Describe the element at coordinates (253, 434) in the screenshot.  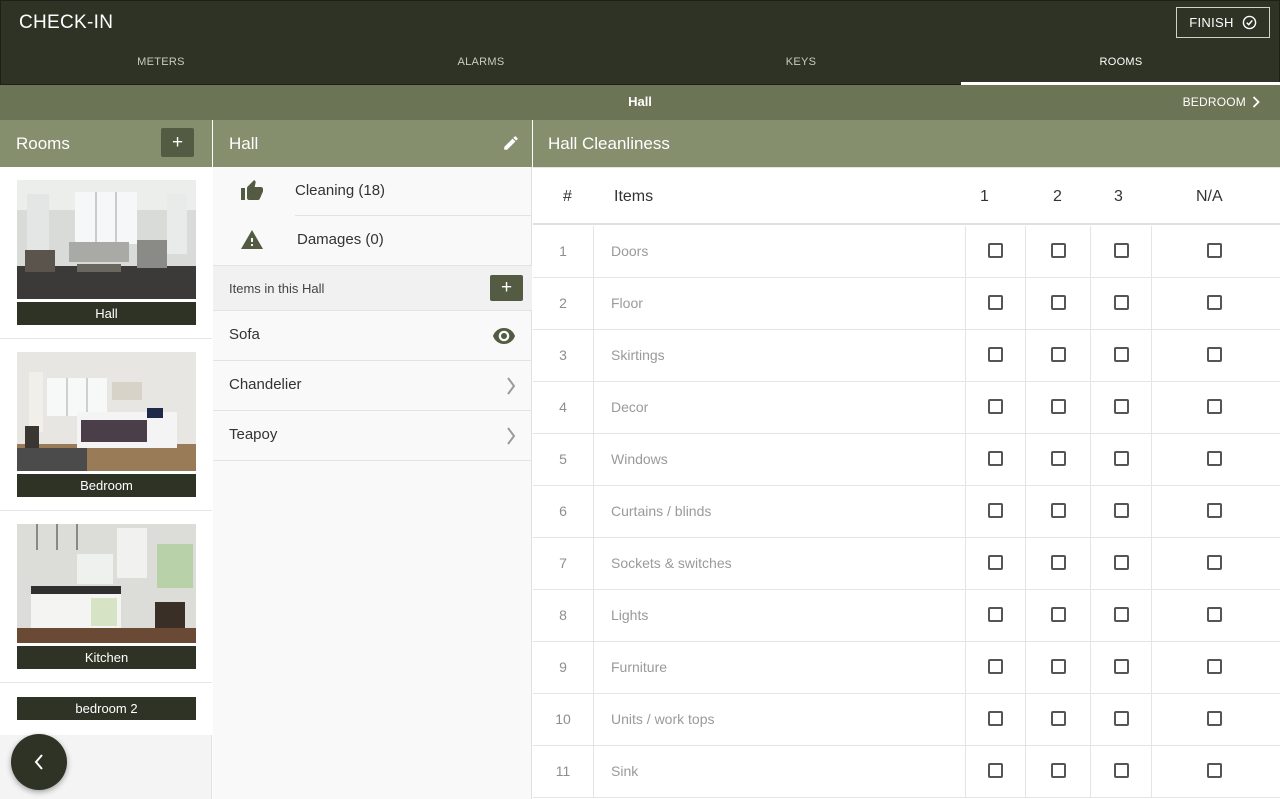
I see `item-label: Teapoy` at that location.